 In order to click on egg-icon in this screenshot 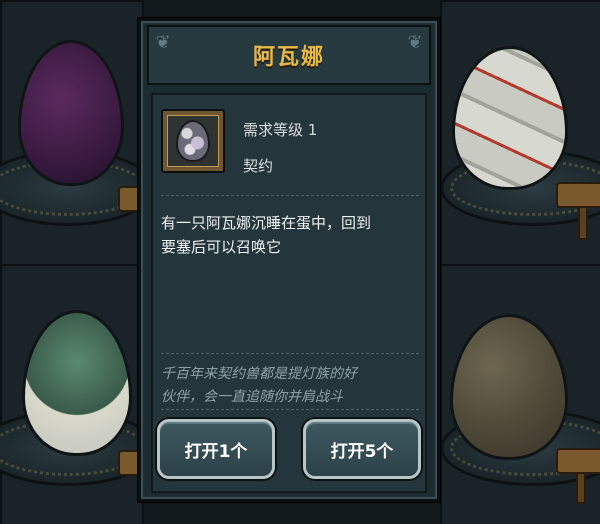, I will do `click(193, 141)`.